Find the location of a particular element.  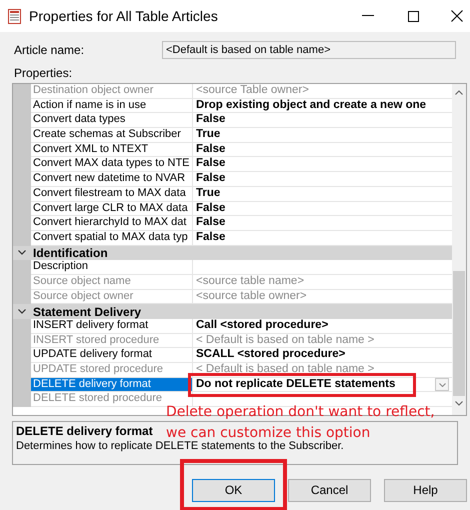

property-name: Convert XML to NTEXT is located at coordinates (112, 150).